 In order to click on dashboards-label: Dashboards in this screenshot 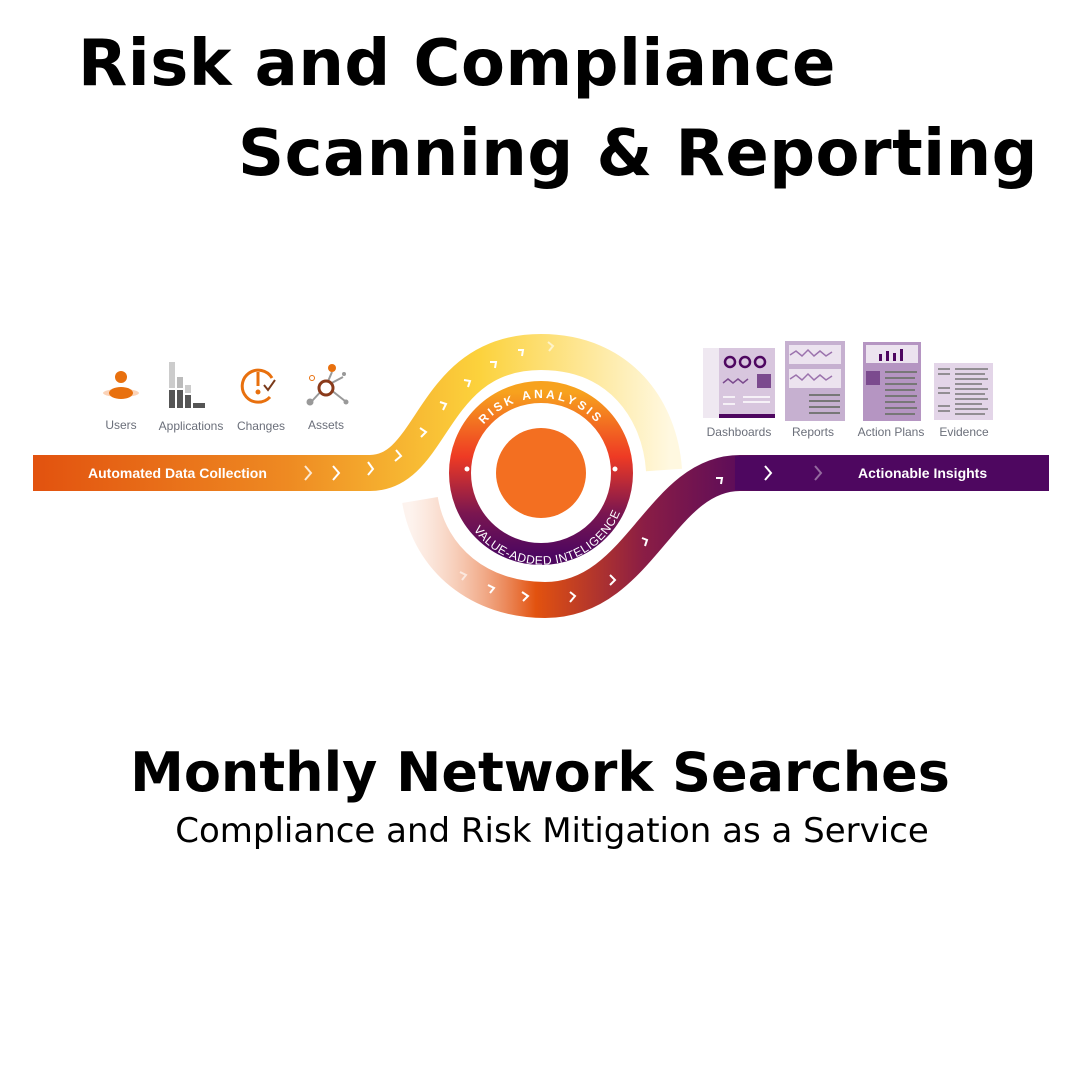, I will do `click(739, 432)`.